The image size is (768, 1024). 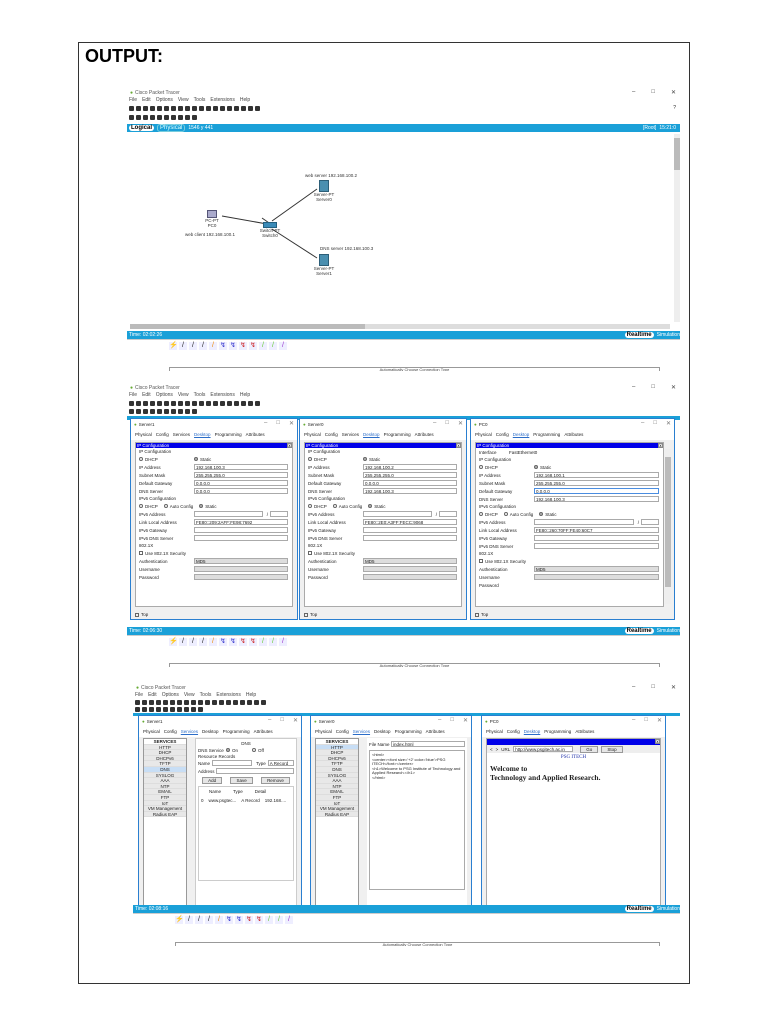 What do you see at coordinates (270, 230) in the screenshot?
I see `node-switch0: Switch-PT Switch0` at bounding box center [270, 230].